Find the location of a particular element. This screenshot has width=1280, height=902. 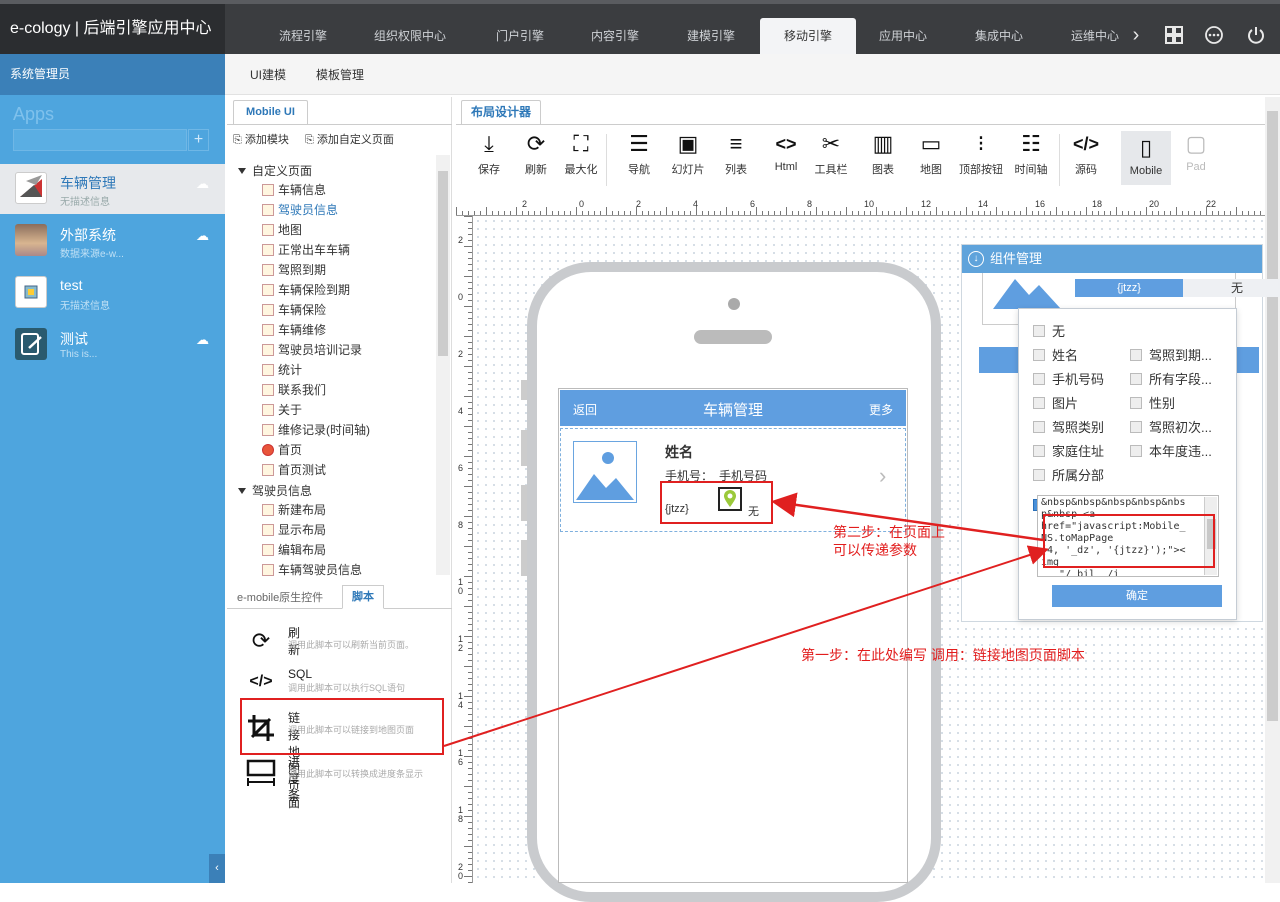

annotation-step2-line1: 第二步：在页面上 is located at coordinates (889, 532).